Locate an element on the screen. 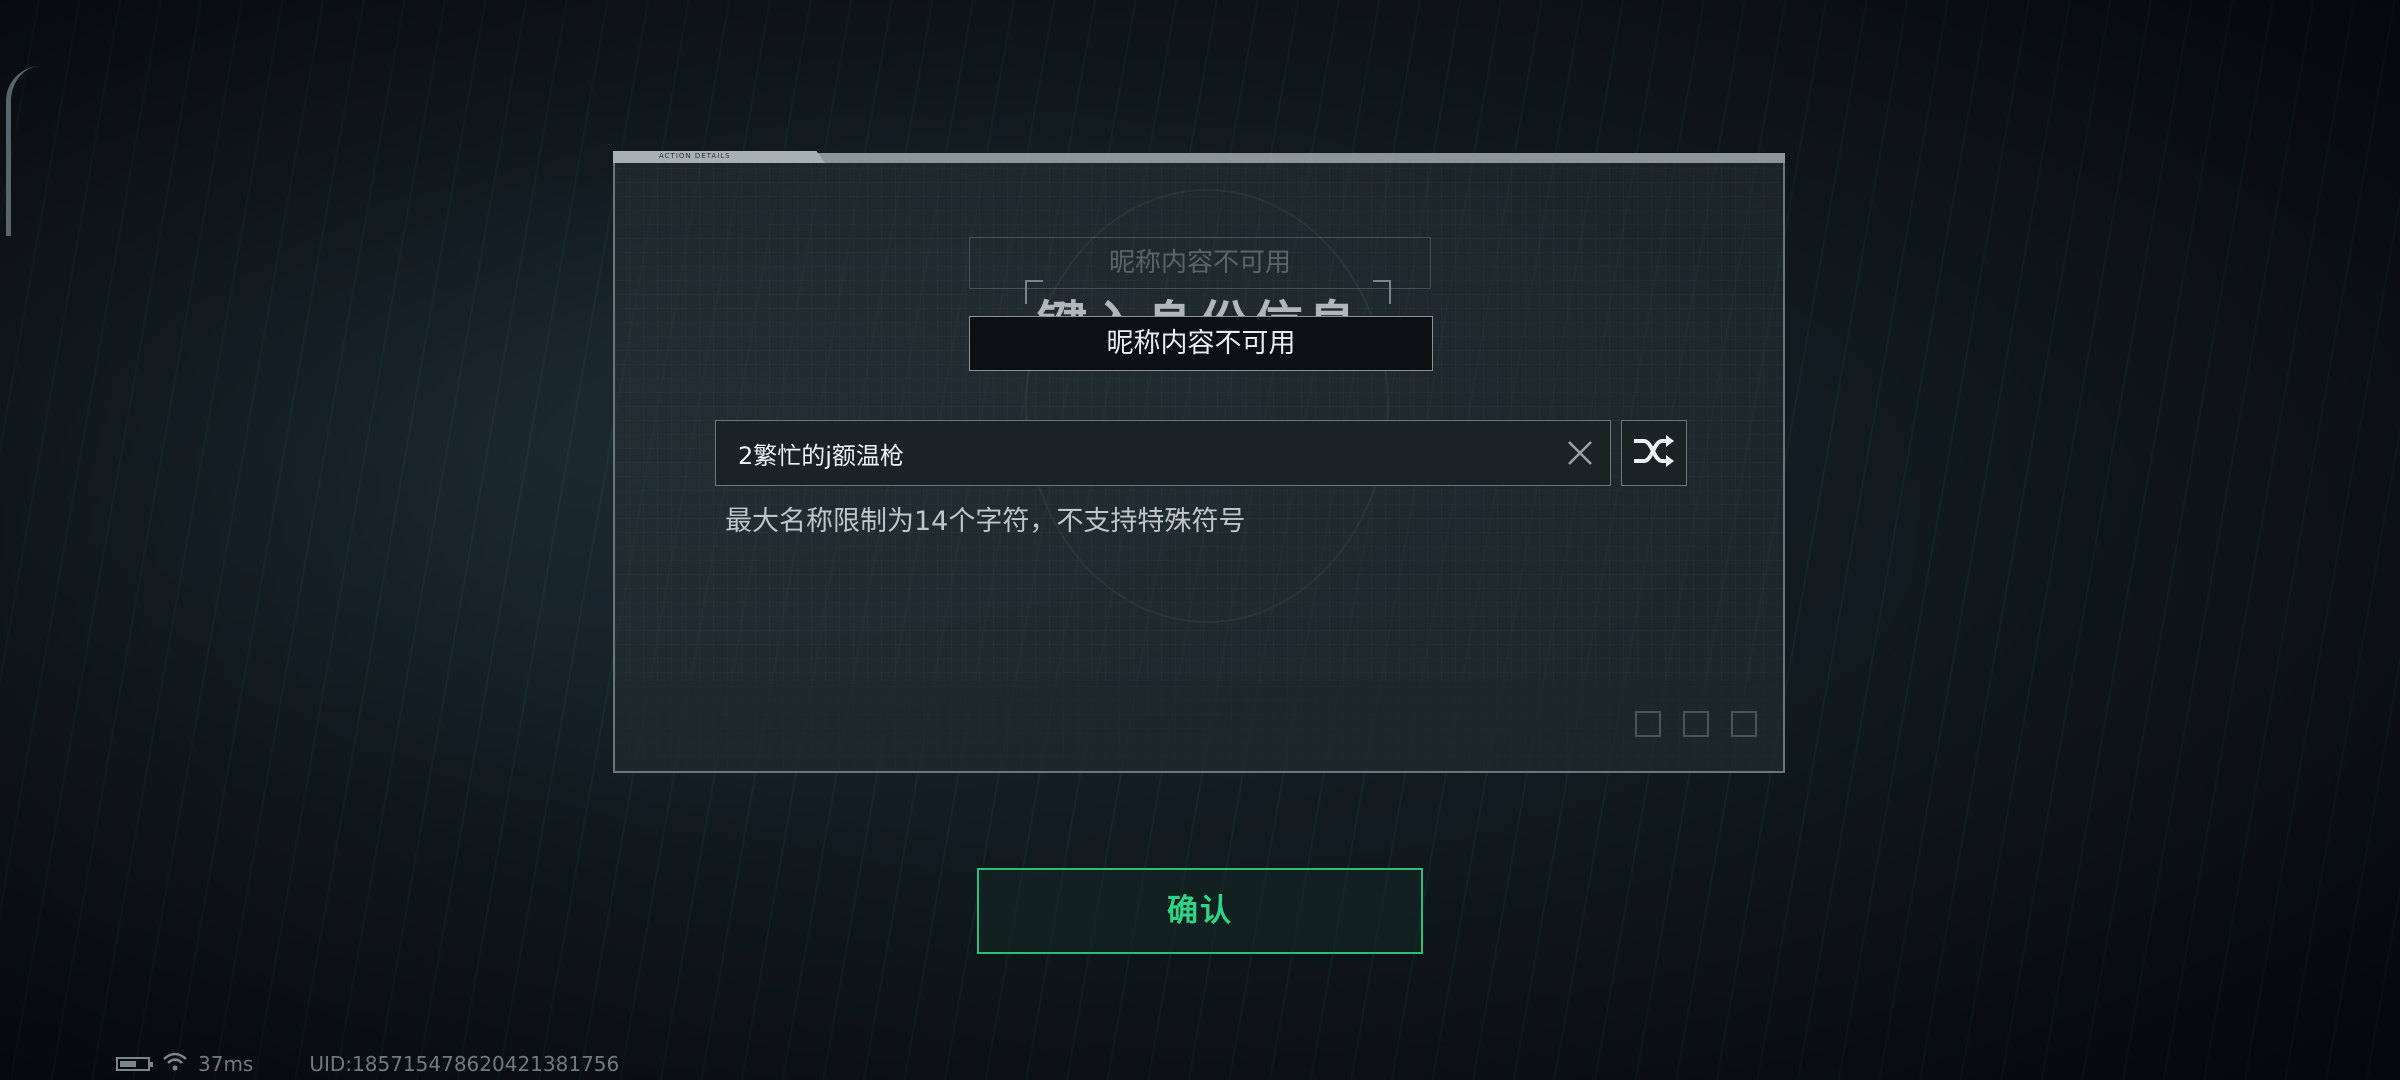 This screenshot has width=2400, height=1080. dialog-tab: ACTION DETAILS is located at coordinates (719, 157).